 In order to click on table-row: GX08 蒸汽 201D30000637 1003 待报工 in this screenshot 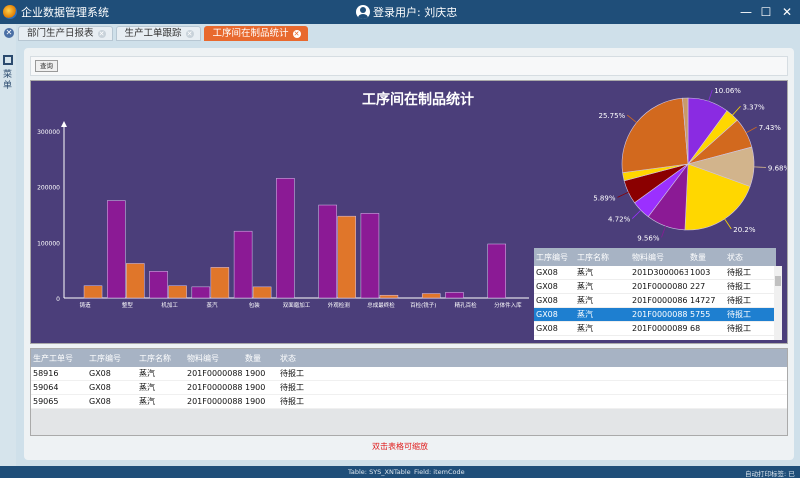, I will do `click(655, 273)`.